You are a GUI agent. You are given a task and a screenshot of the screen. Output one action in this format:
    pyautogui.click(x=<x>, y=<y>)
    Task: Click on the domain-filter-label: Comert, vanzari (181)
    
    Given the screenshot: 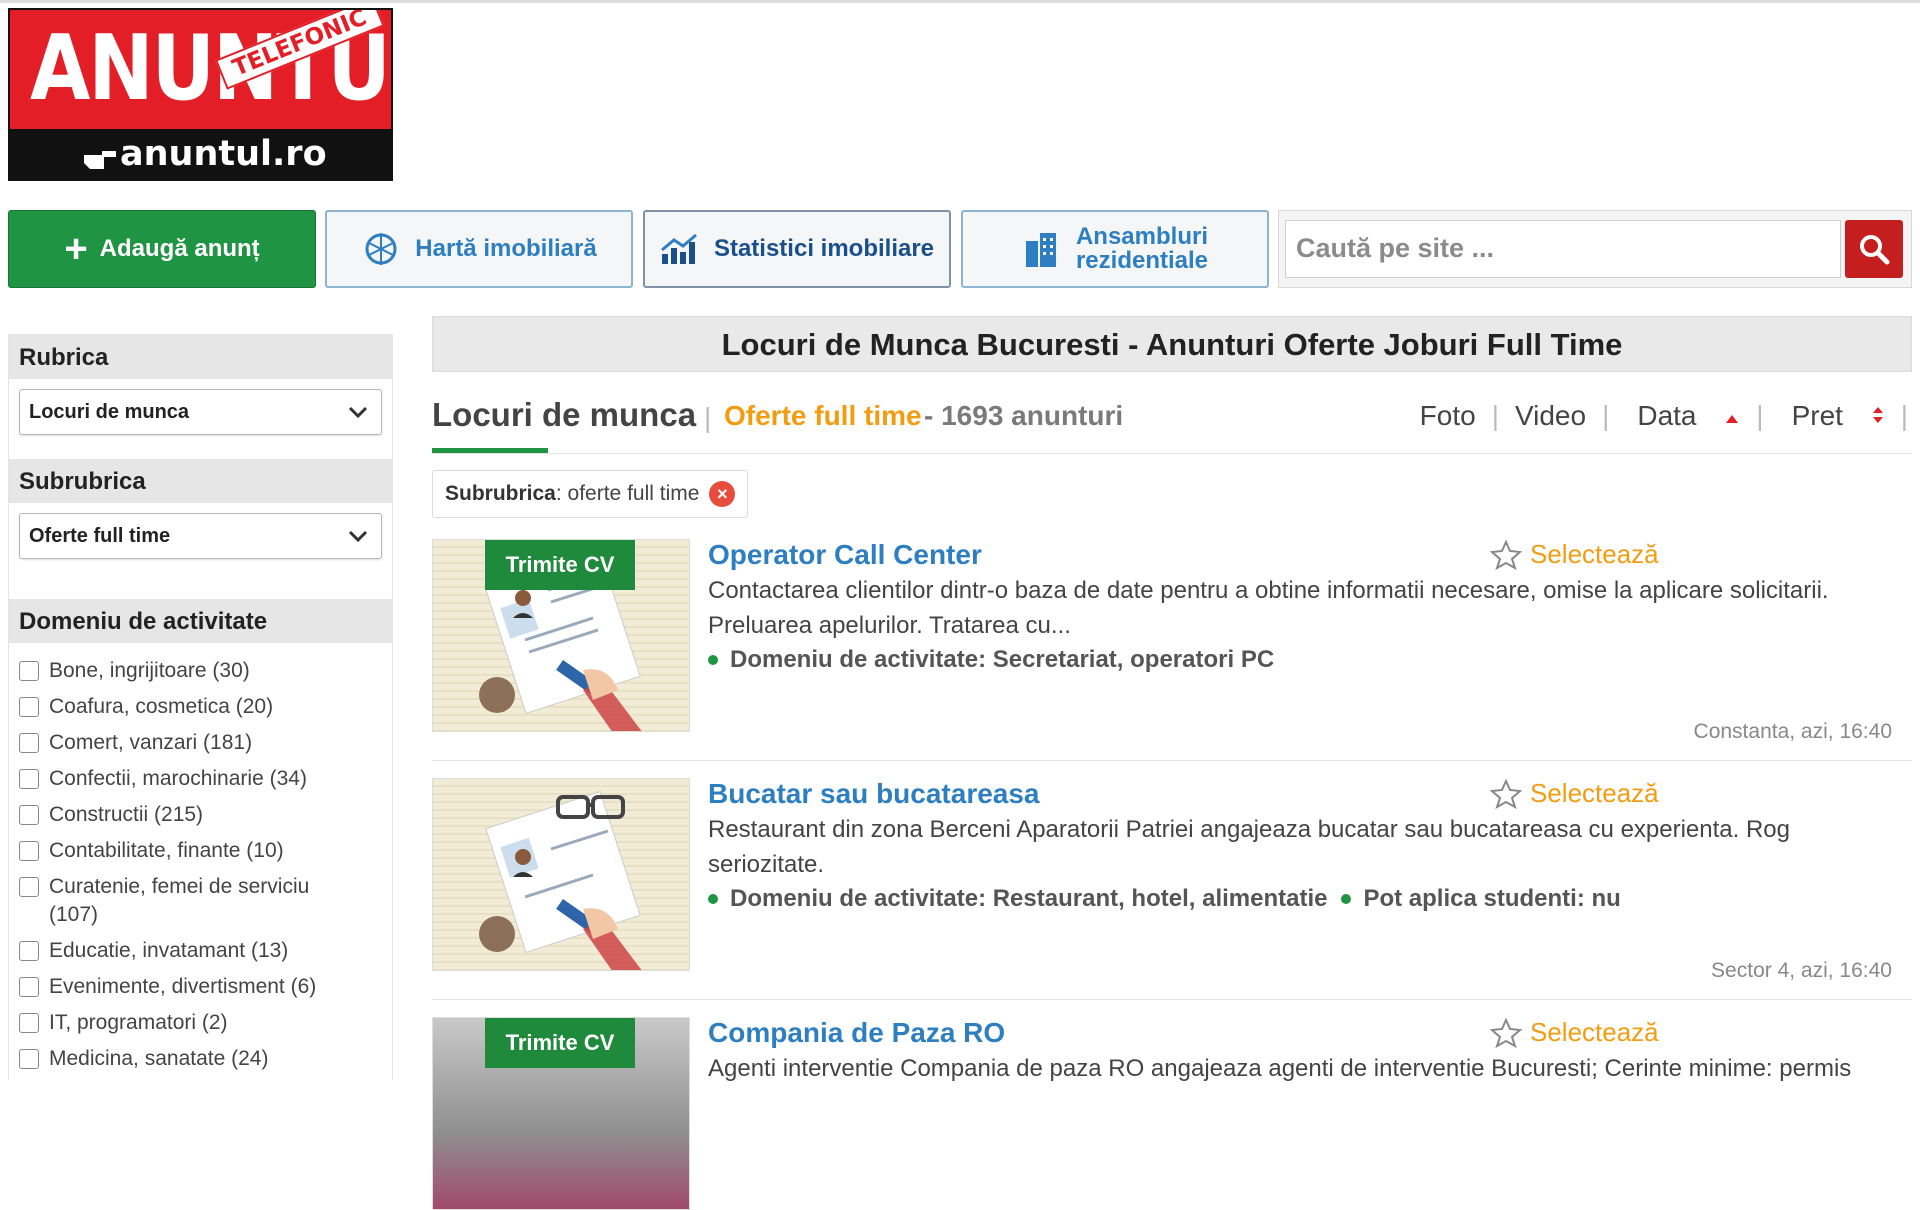 What is the action you would take?
    pyautogui.click(x=151, y=742)
    